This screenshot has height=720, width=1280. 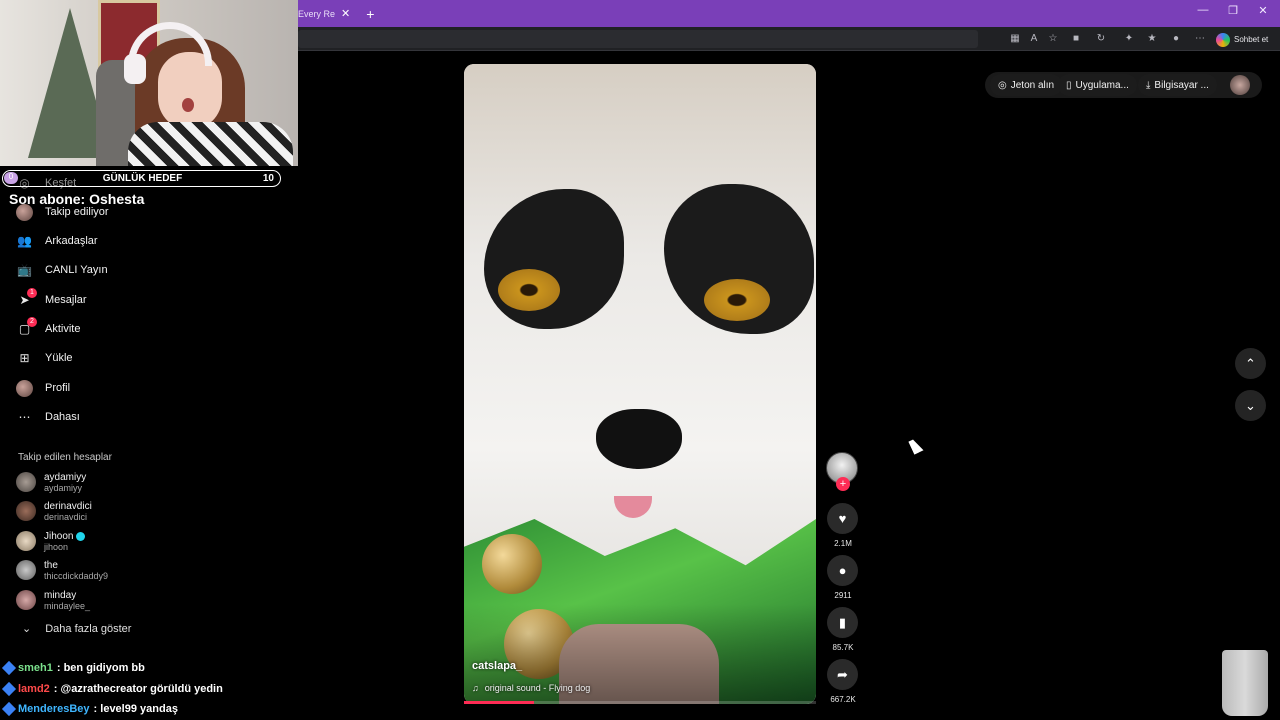 I want to click on chat-message: lamd2 : @azrathecreator görüldü yedin, so click(x=112, y=689).